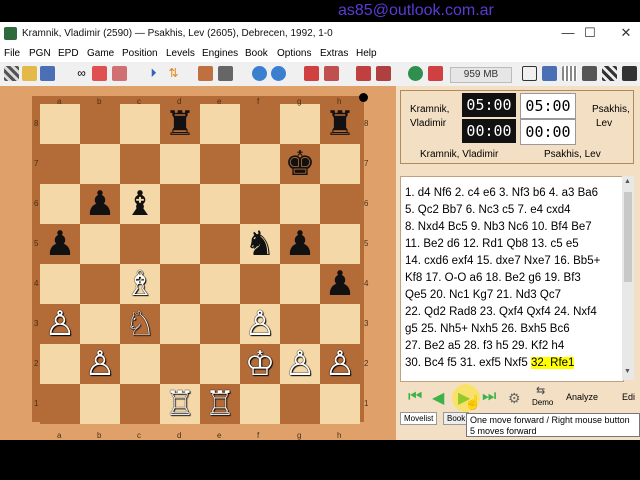 The height and width of the screenshot is (480, 640). Describe the element at coordinates (140, 324) in the screenshot. I see `white-knight-c3: ♘` at that location.